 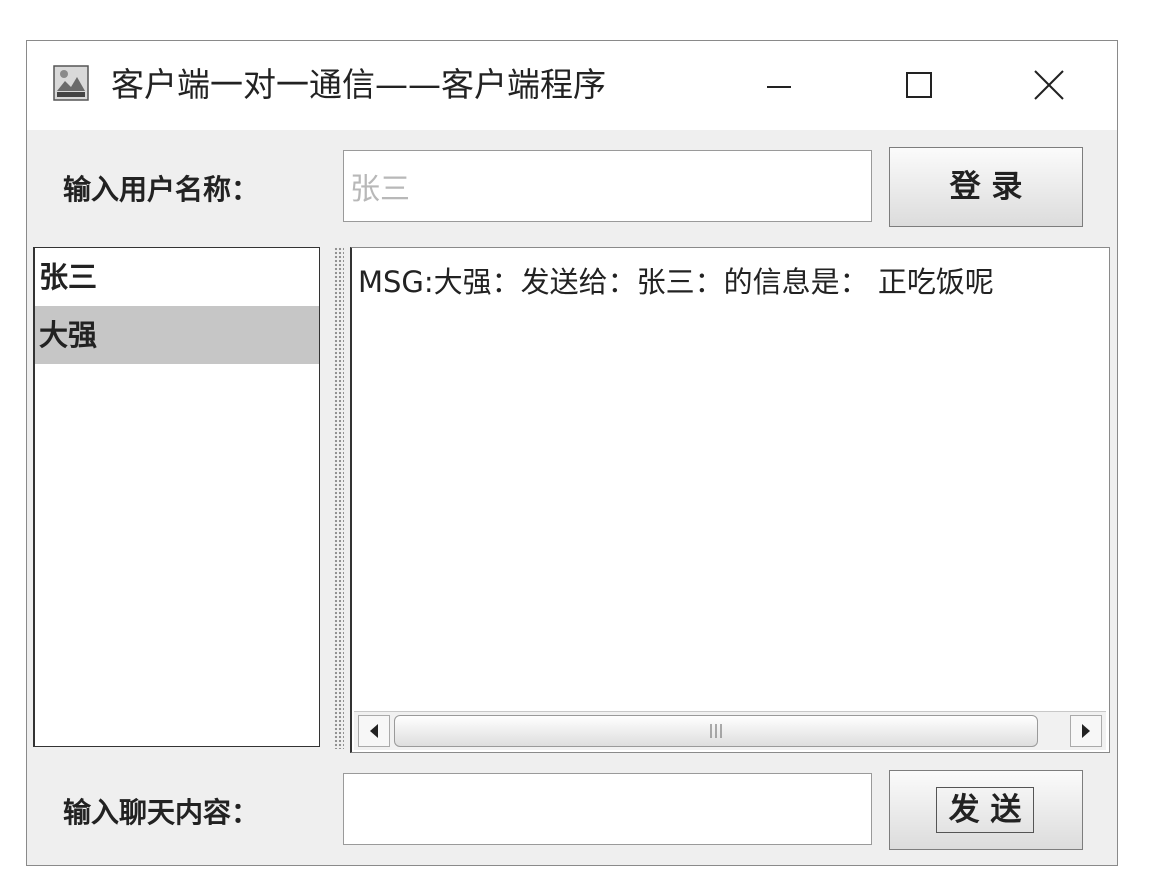 What do you see at coordinates (986, 187) in the screenshot?
I see `login-button: 登 录` at bounding box center [986, 187].